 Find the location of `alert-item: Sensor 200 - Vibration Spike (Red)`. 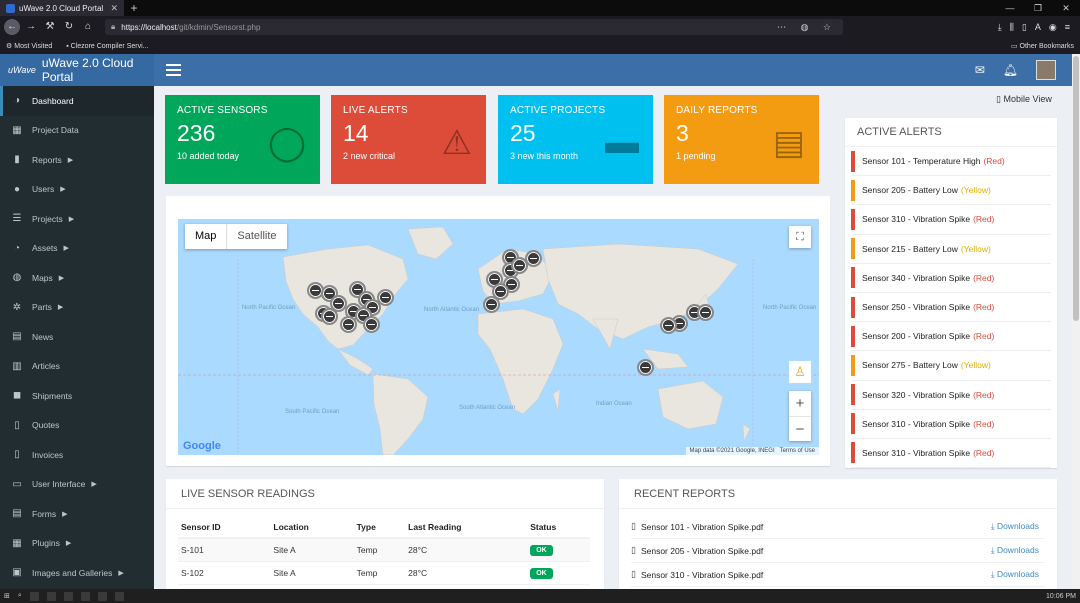

alert-item: Sensor 200 - Vibration Spike (Red) is located at coordinates (951, 337).